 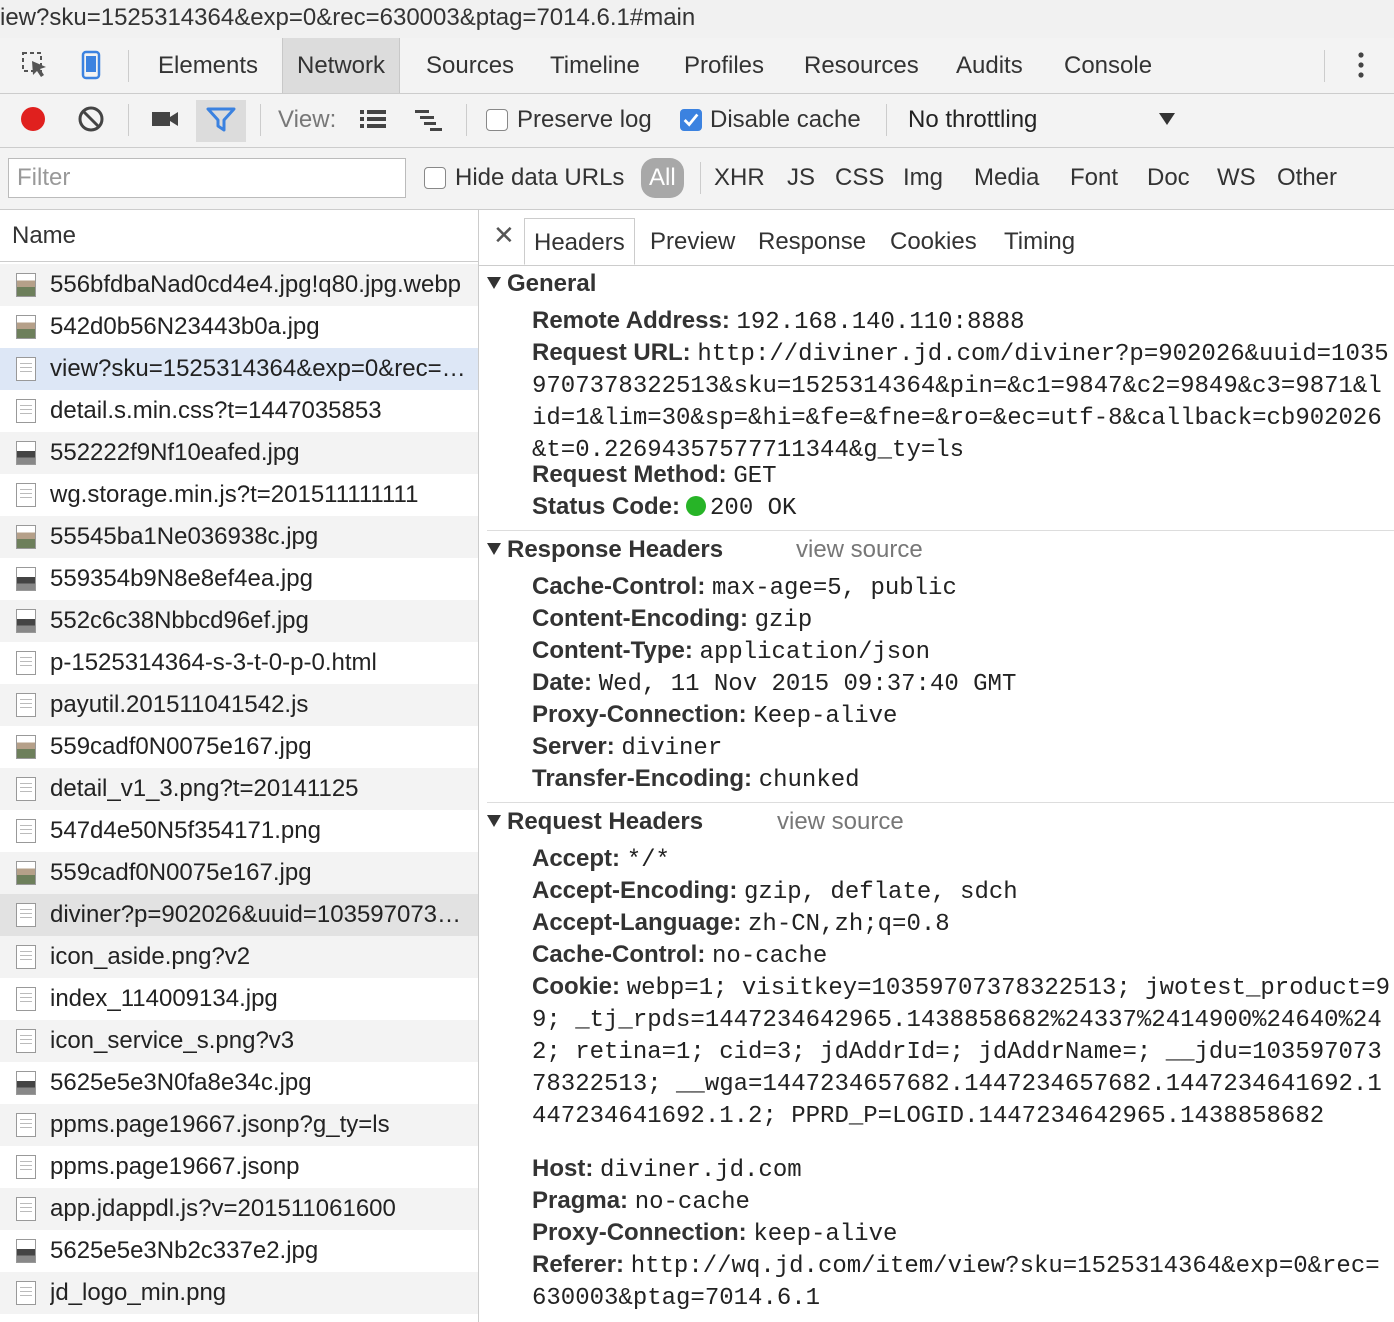 What do you see at coordinates (962, 588) in the screenshot?
I see `header-row: Cache-Control: max-age=5, public` at bounding box center [962, 588].